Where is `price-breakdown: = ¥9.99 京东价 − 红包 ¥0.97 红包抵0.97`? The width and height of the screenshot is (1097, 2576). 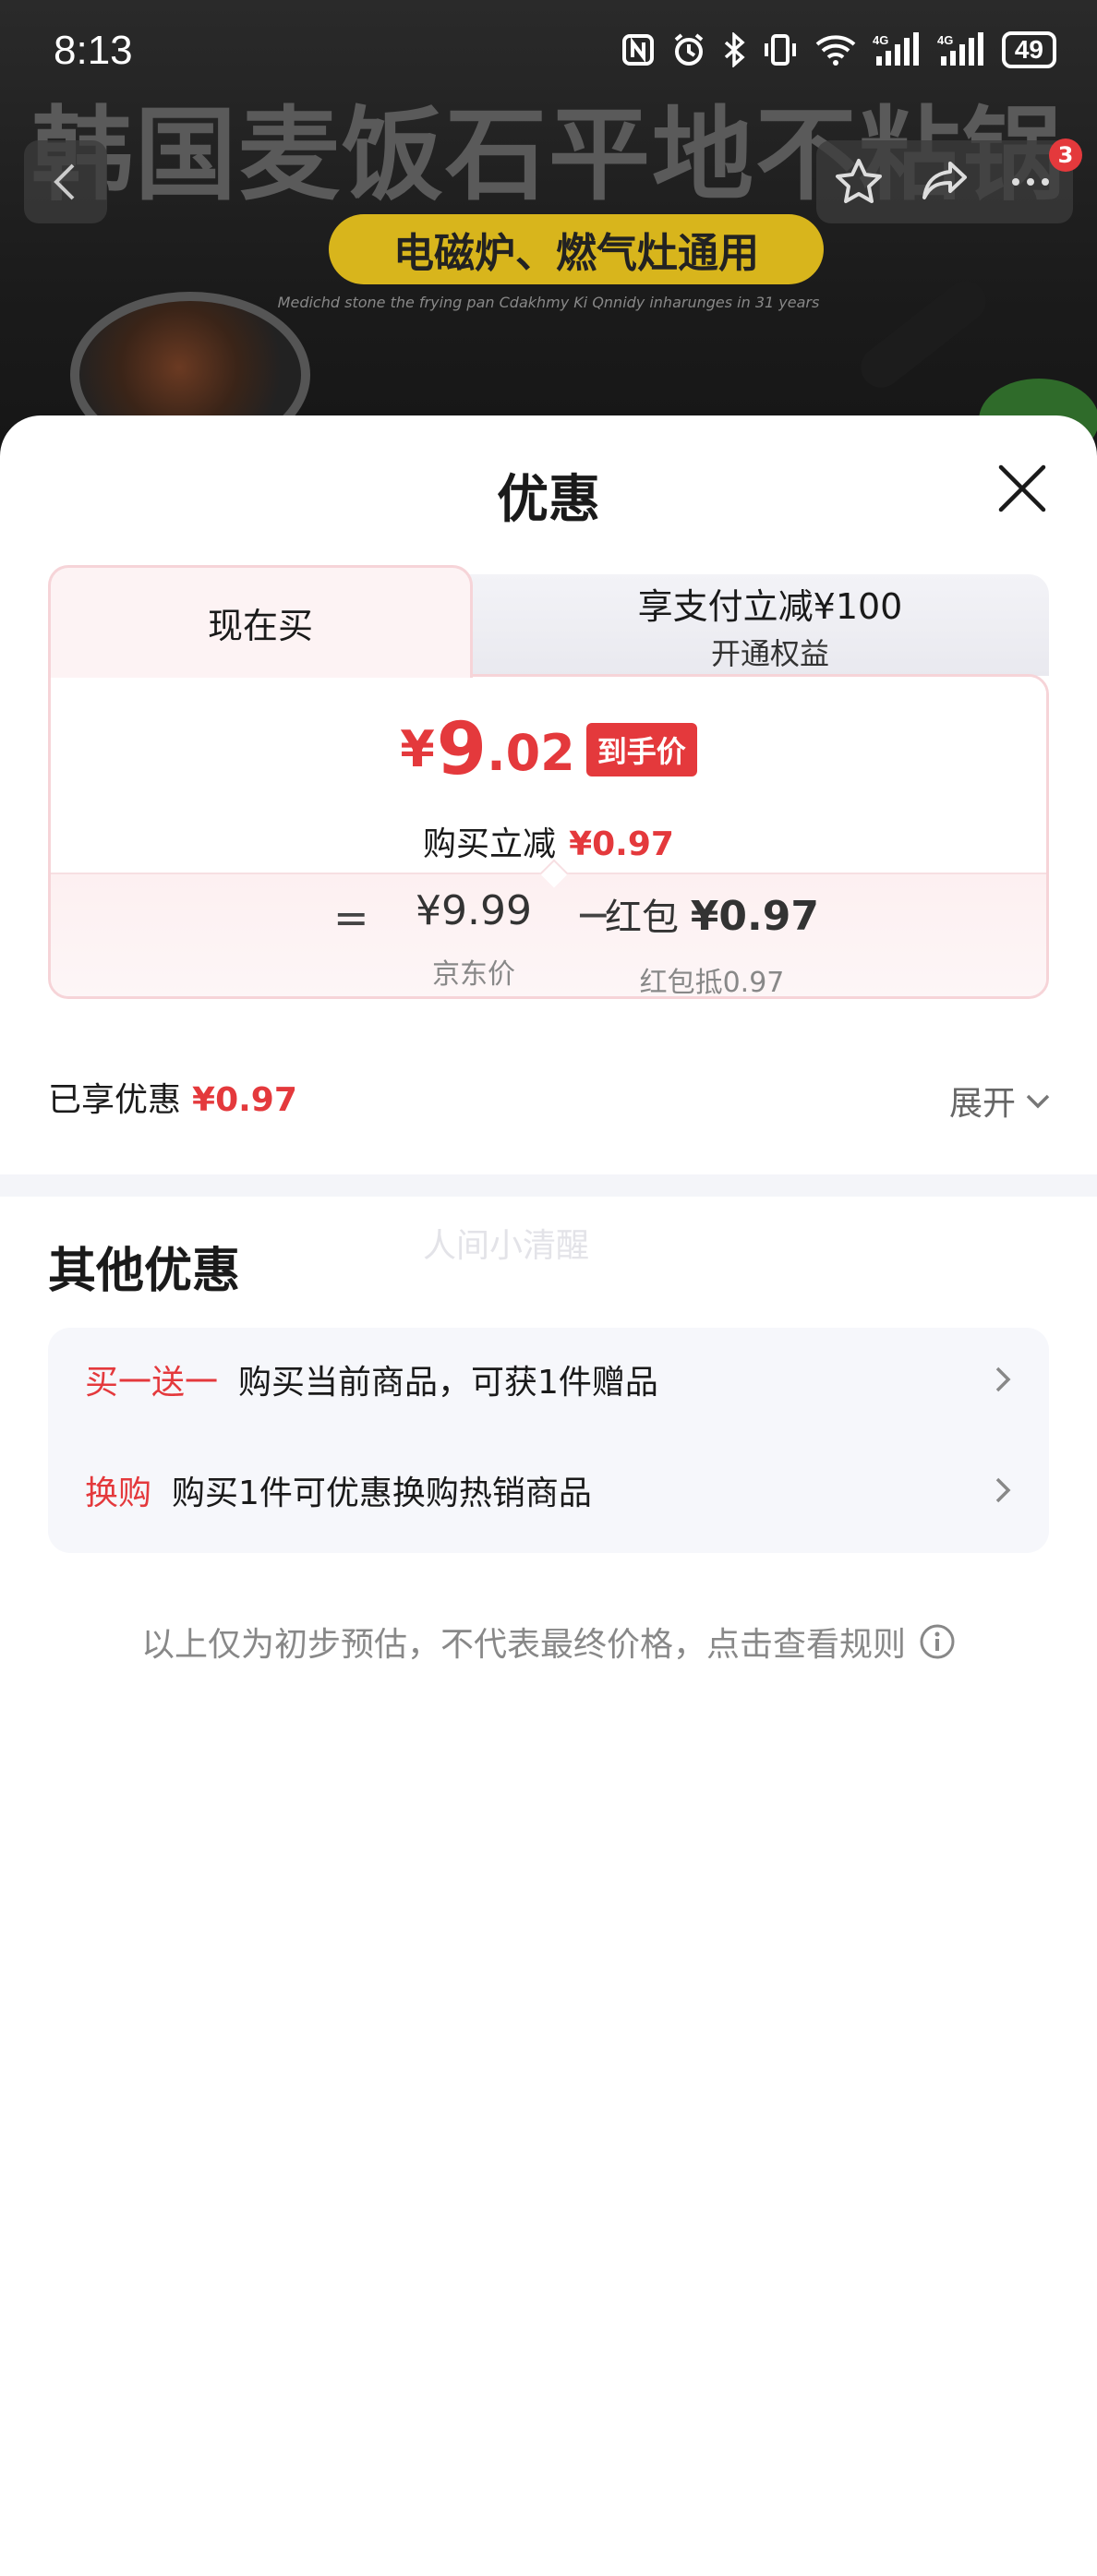 price-breakdown: = ¥9.99 京东价 − 红包 ¥0.97 红包抵0.97 is located at coordinates (548, 936).